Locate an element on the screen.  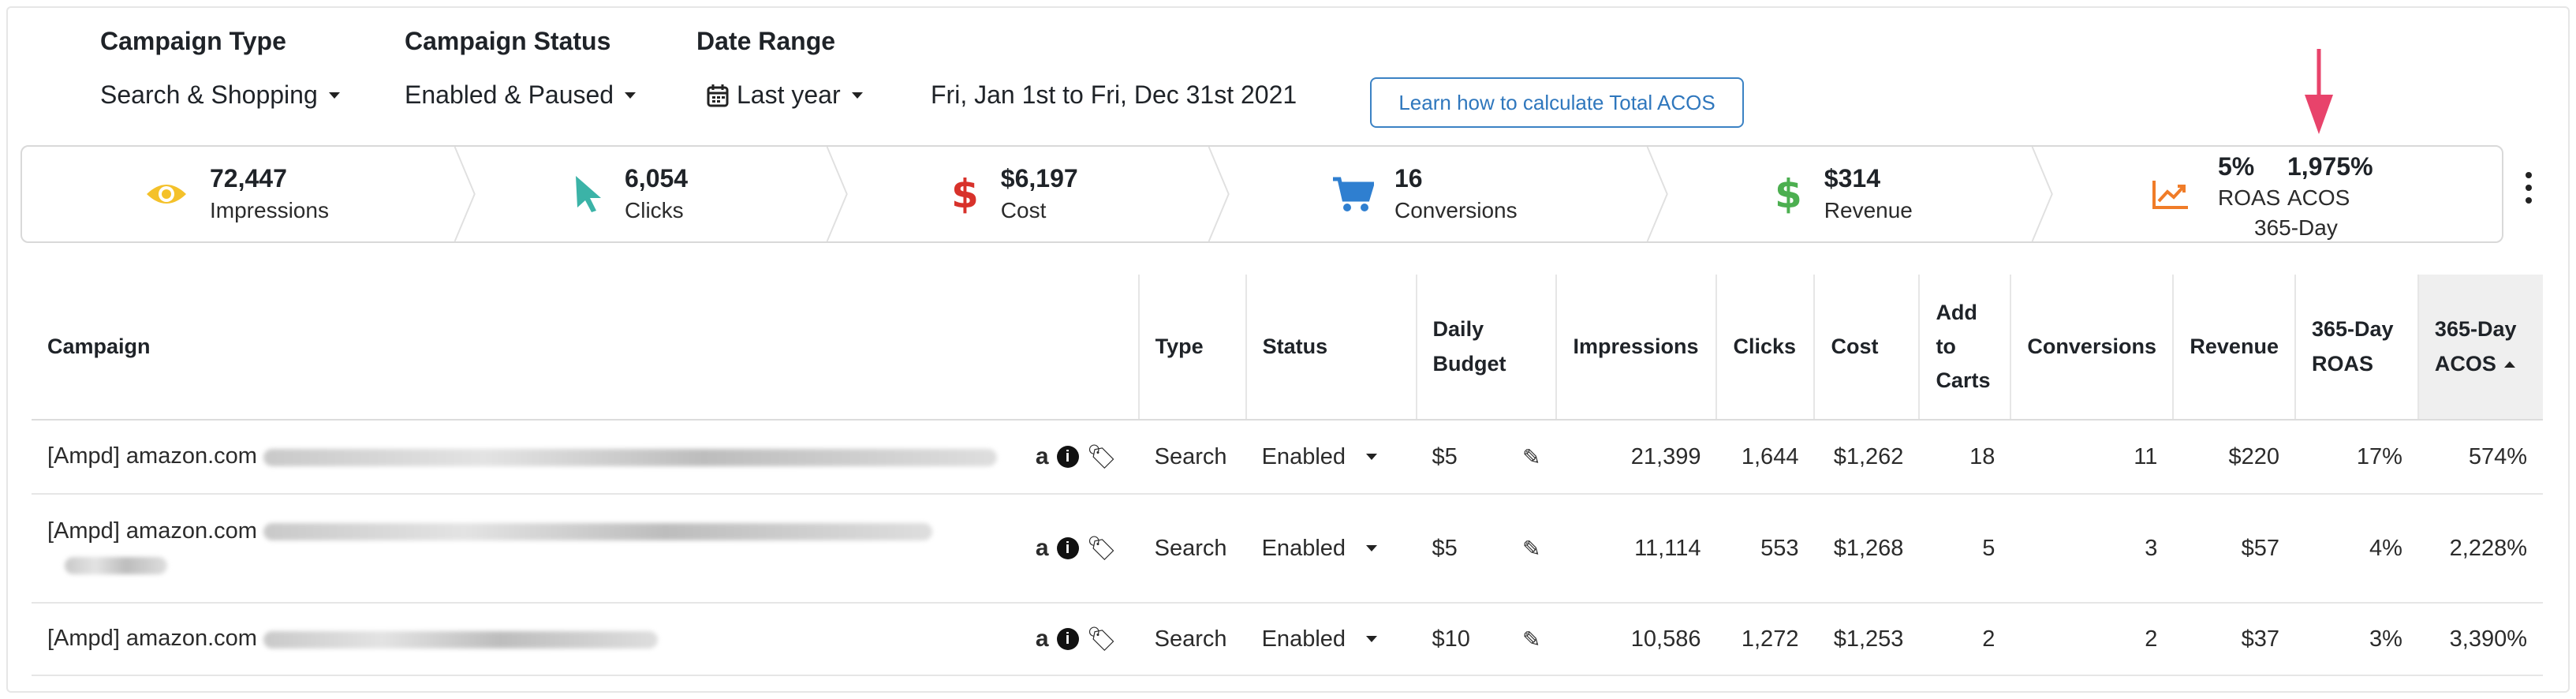
status-value: Enabled is located at coordinates (1303, 456).